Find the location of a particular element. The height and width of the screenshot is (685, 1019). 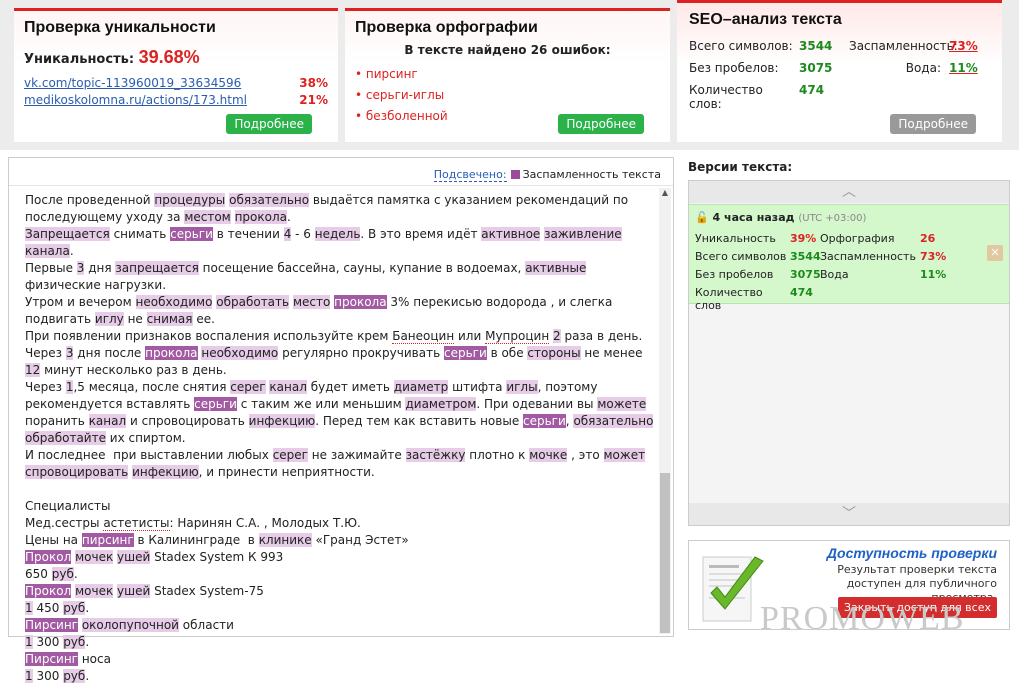

word-count-label: Количество слов: is located at coordinates (726, 97).